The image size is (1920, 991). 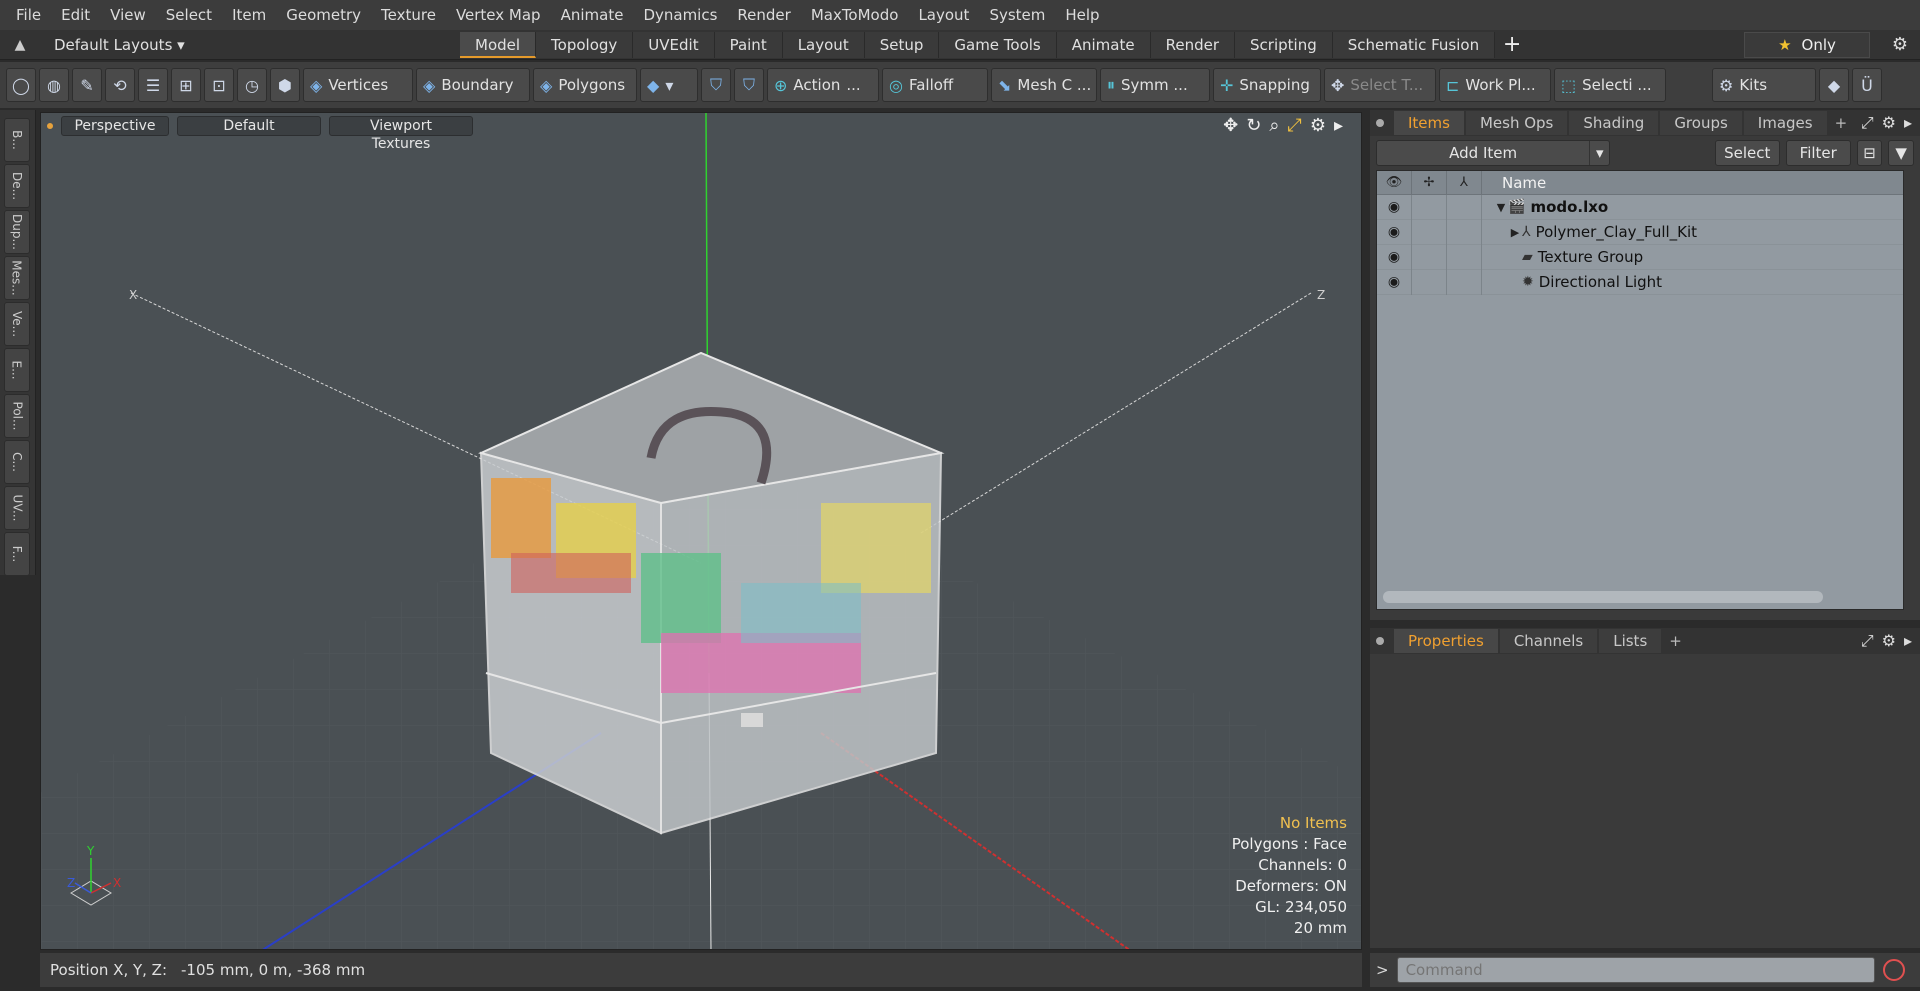 I want to click on command-input, so click(x=1635, y=970).